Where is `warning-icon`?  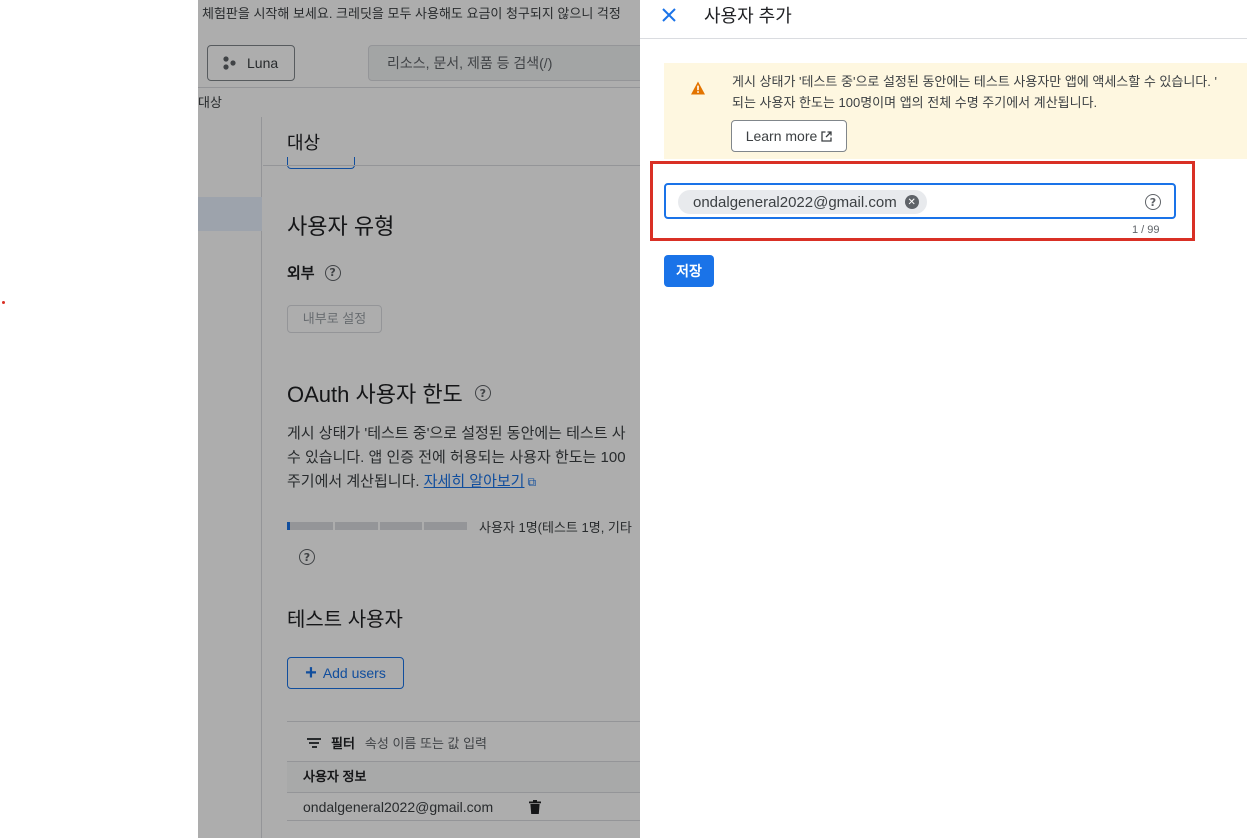 warning-icon is located at coordinates (698, 88).